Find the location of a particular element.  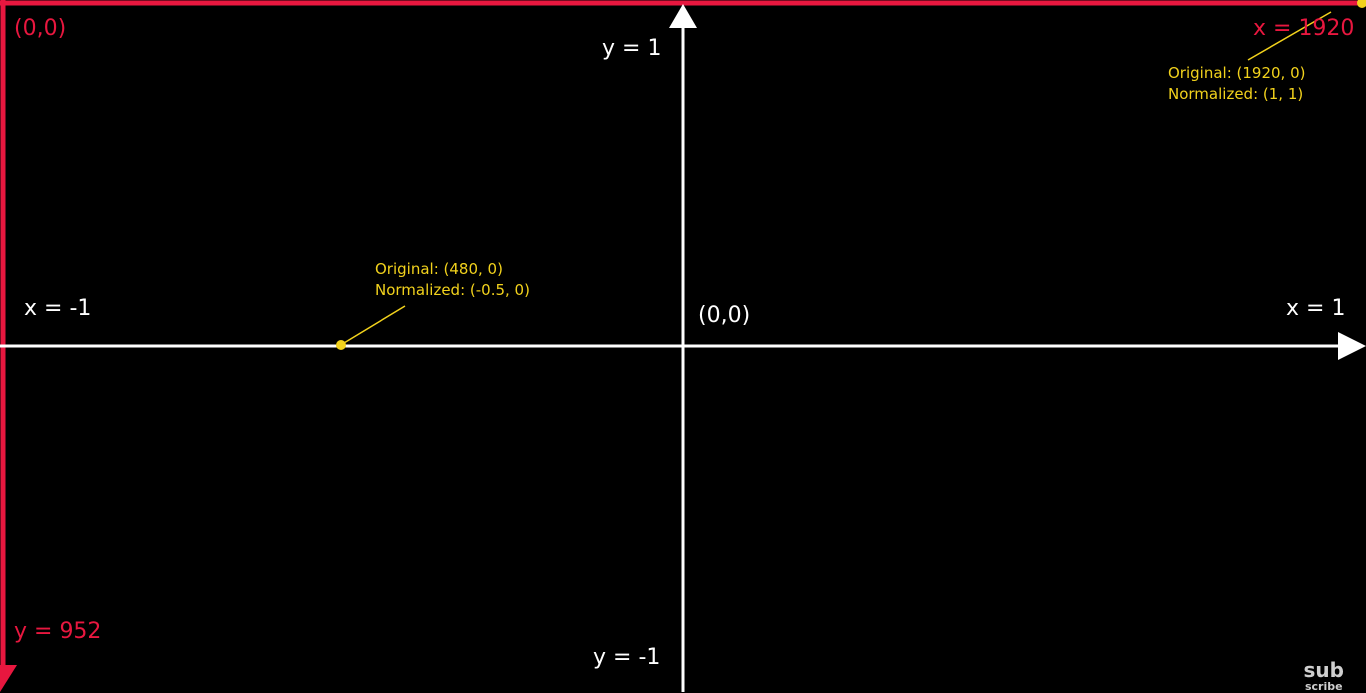

subscribe-watermark-line2: scribe is located at coordinates (1323, 686).